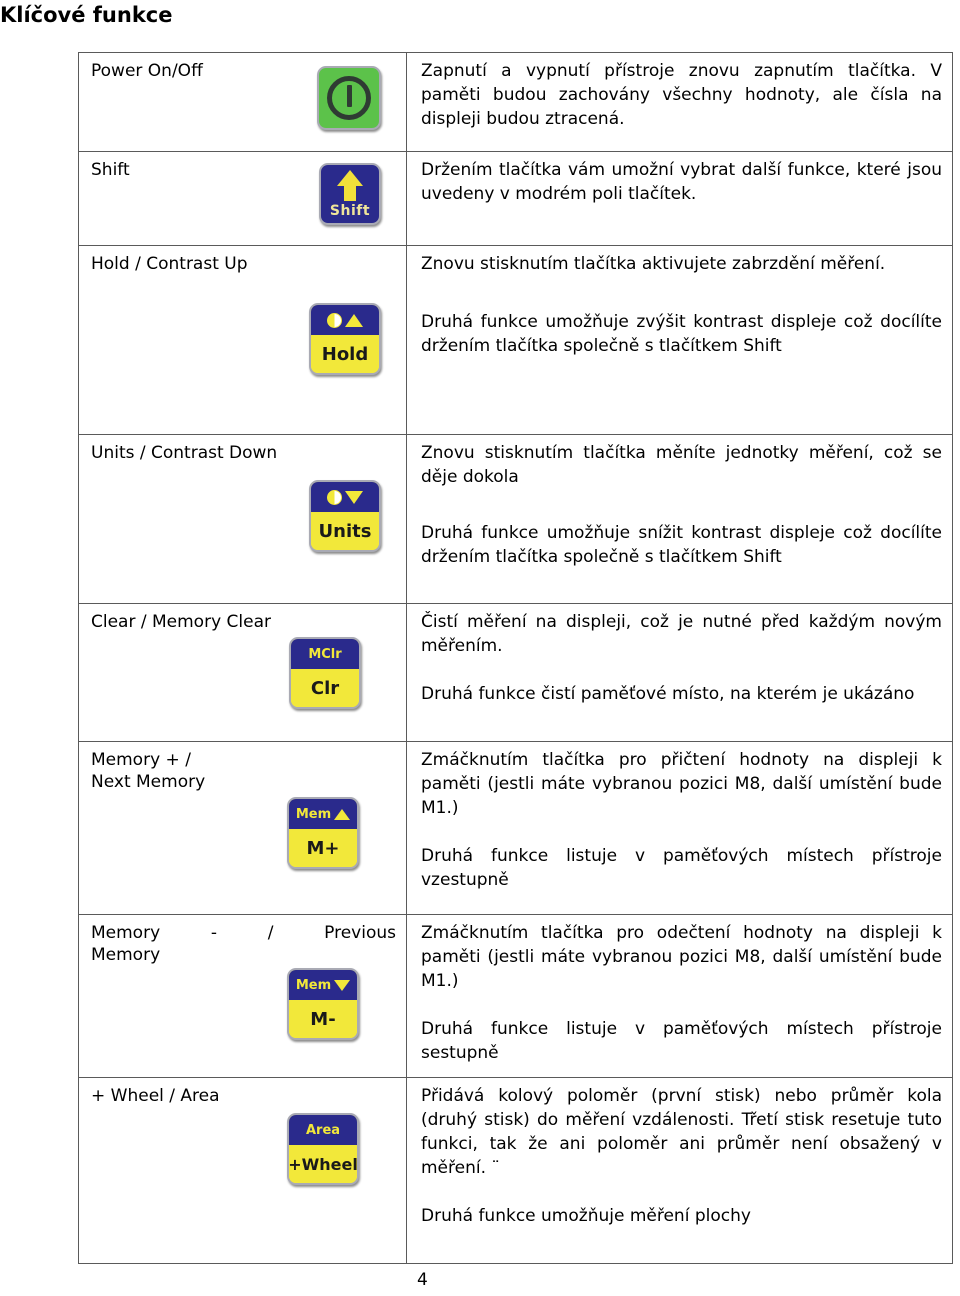 The height and width of the screenshot is (1296, 960). I want to click on area-wheel-button-icon: Area +Wheel, so click(323, 1149).